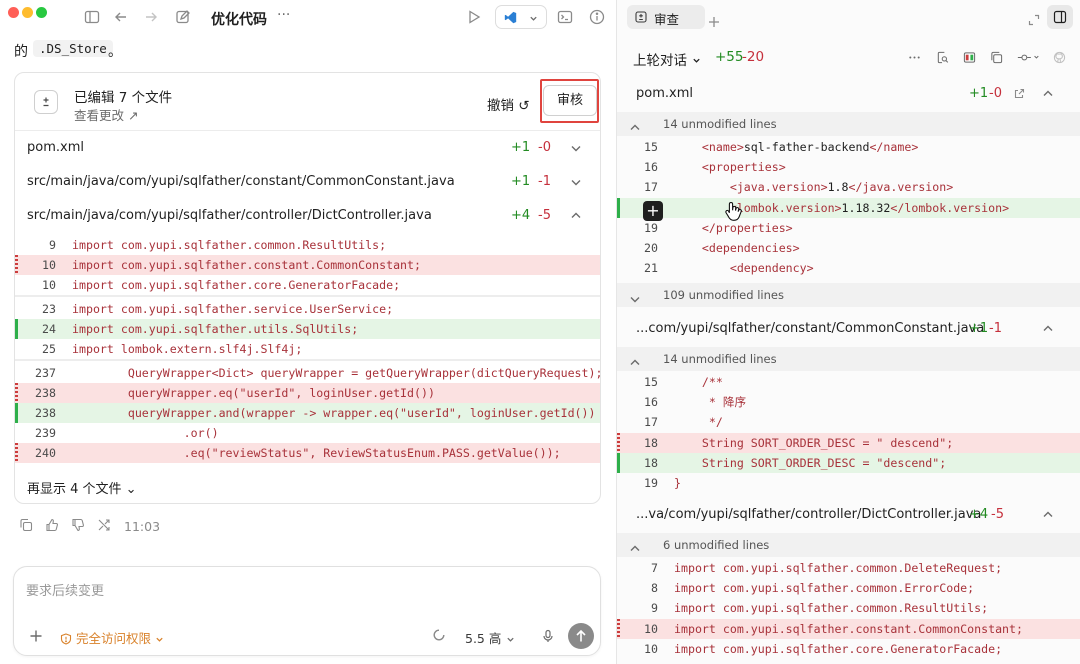  Describe the element at coordinates (26, 525) in the screenshot. I see `copy-icon` at that location.